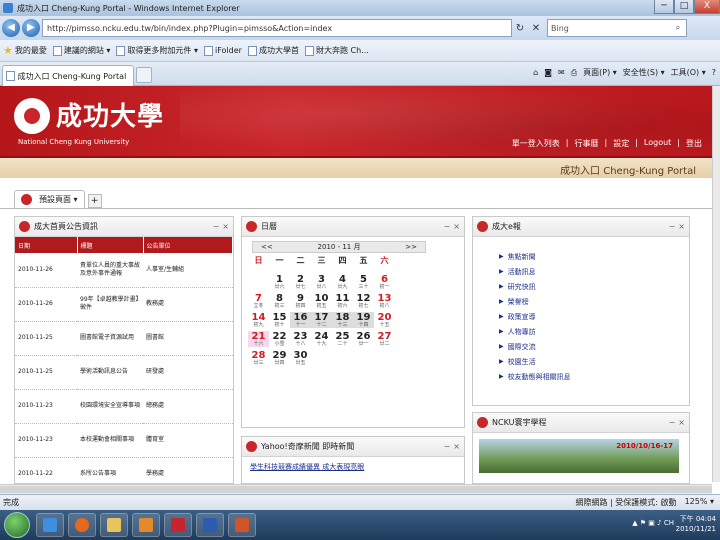 This screenshot has width=720, height=540. Describe the element at coordinates (110, 406) in the screenshot. I see `row-title: 校園環境安全宣導事項` at that location.